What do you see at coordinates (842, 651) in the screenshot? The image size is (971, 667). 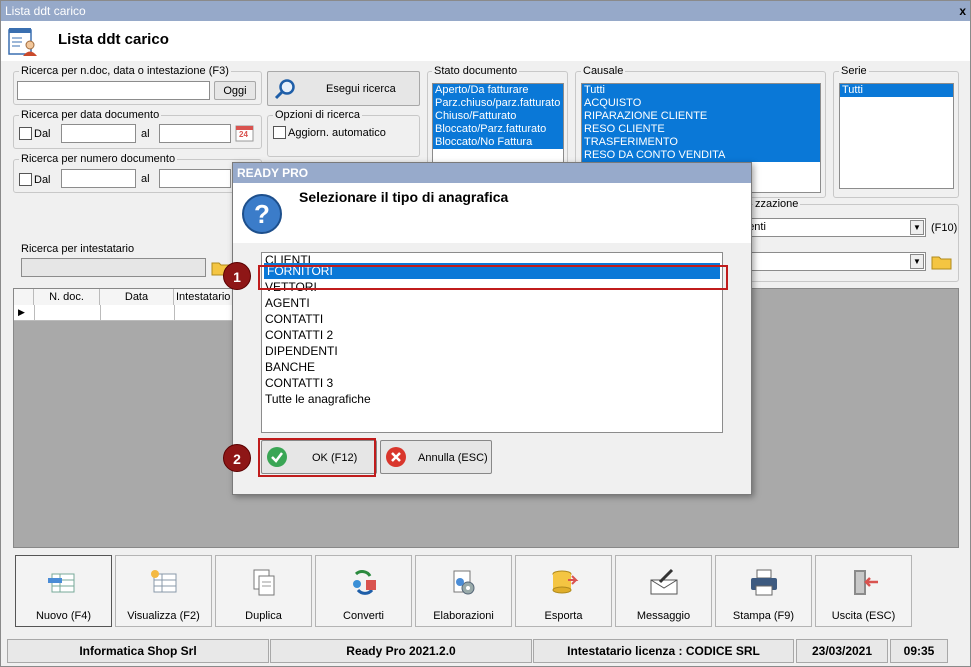 I see `status-date: 23/03/2021` at bounding box center [842, 651].